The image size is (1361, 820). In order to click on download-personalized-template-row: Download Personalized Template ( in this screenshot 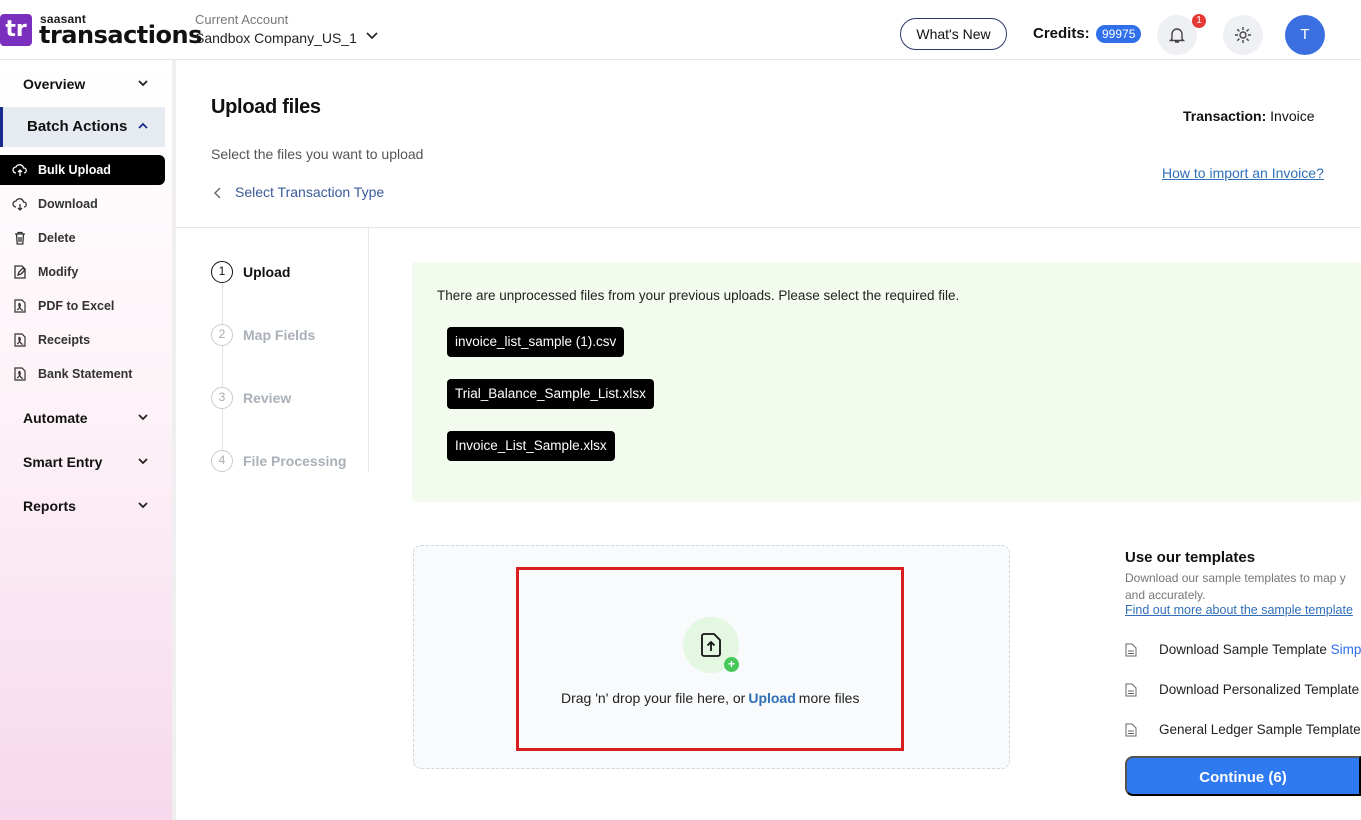, I will do `click(1243, 691)`.